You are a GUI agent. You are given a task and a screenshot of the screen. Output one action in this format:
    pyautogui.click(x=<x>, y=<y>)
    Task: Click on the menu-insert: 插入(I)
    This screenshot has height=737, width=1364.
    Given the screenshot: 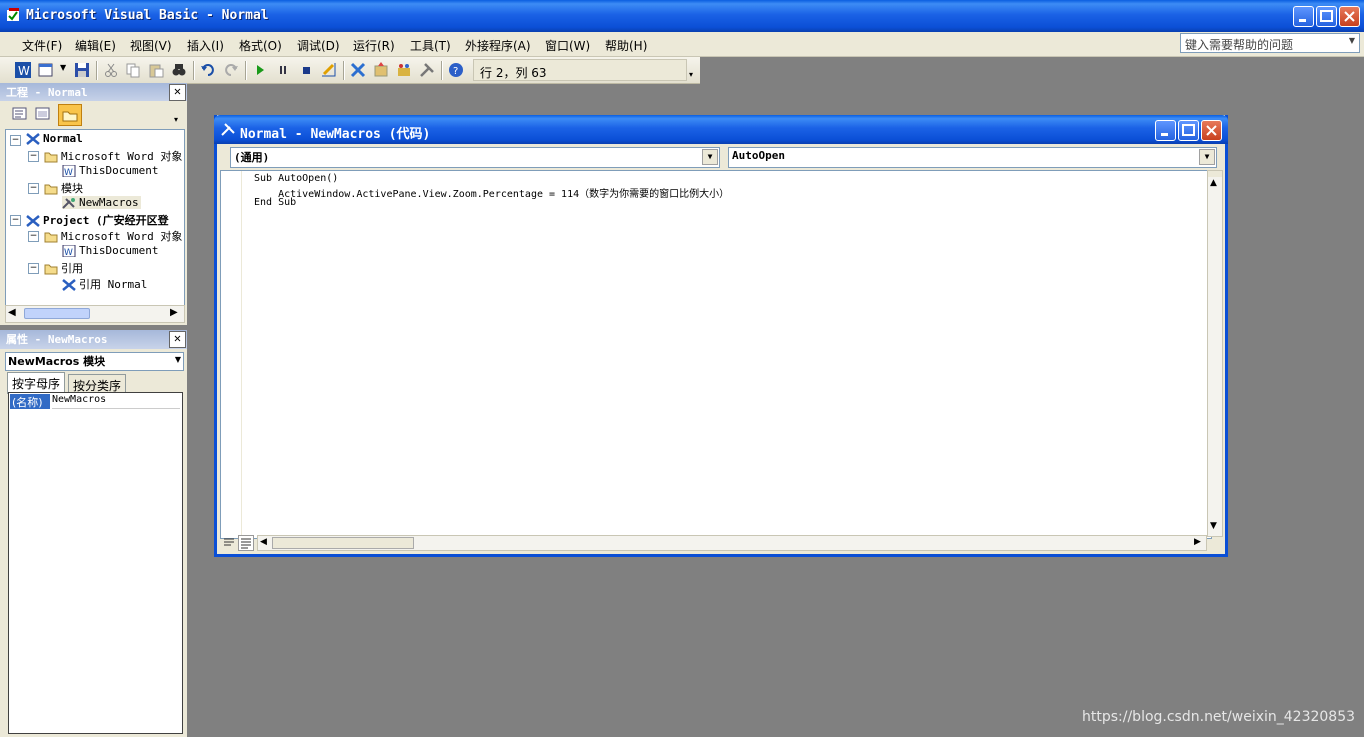 What is the action you would take?
    pyautogui.click(x=205, y=45)
    